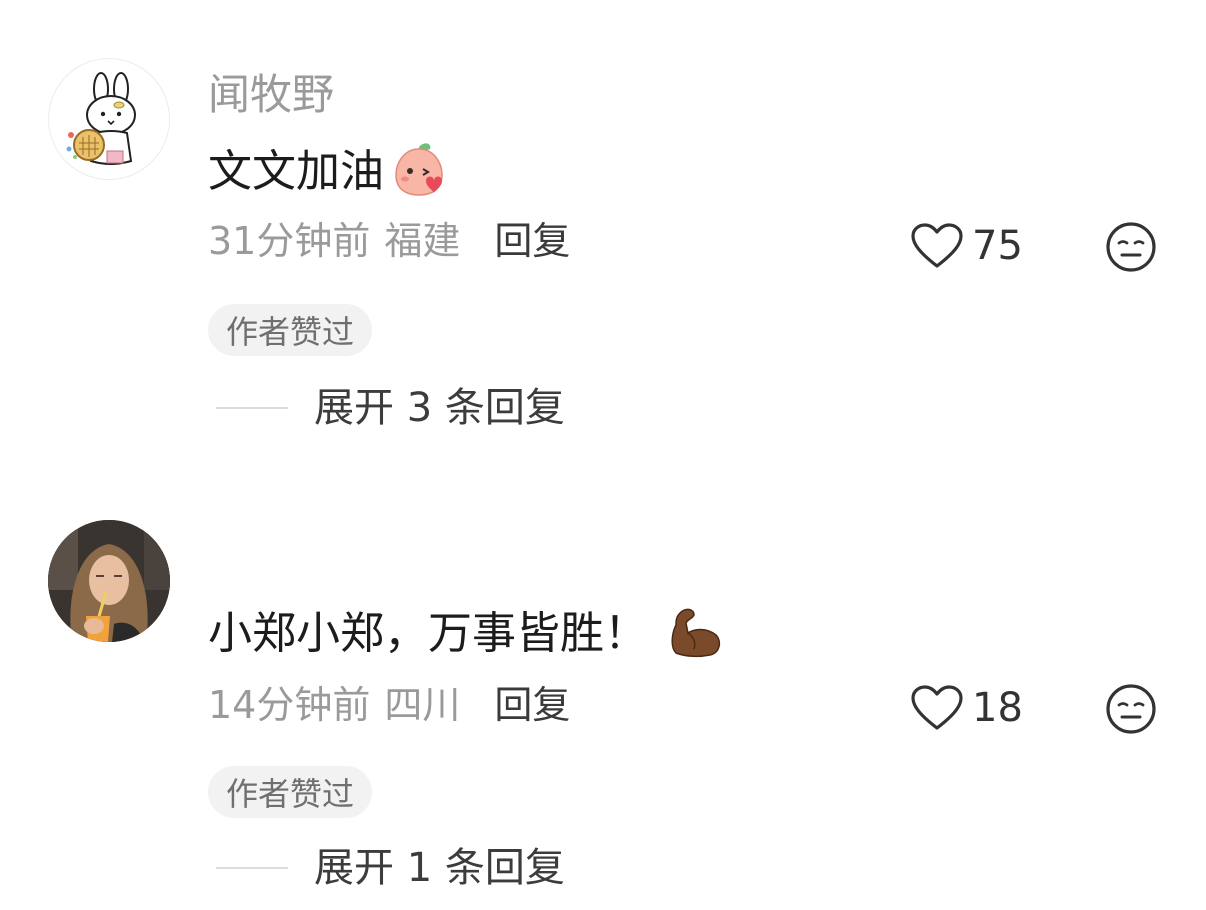 The width and height of the screenshot is (1206, 910). I want to click on username: 闻牧野, so click(271, 95).